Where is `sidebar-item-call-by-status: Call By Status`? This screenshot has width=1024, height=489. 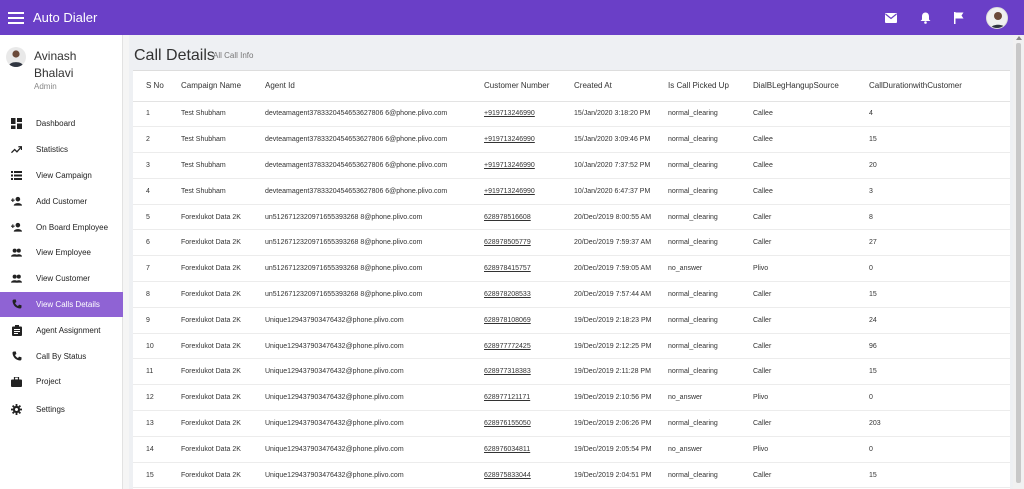 sidebar-item-call-by-status: Call By Status is located at coordinates (61, 356).